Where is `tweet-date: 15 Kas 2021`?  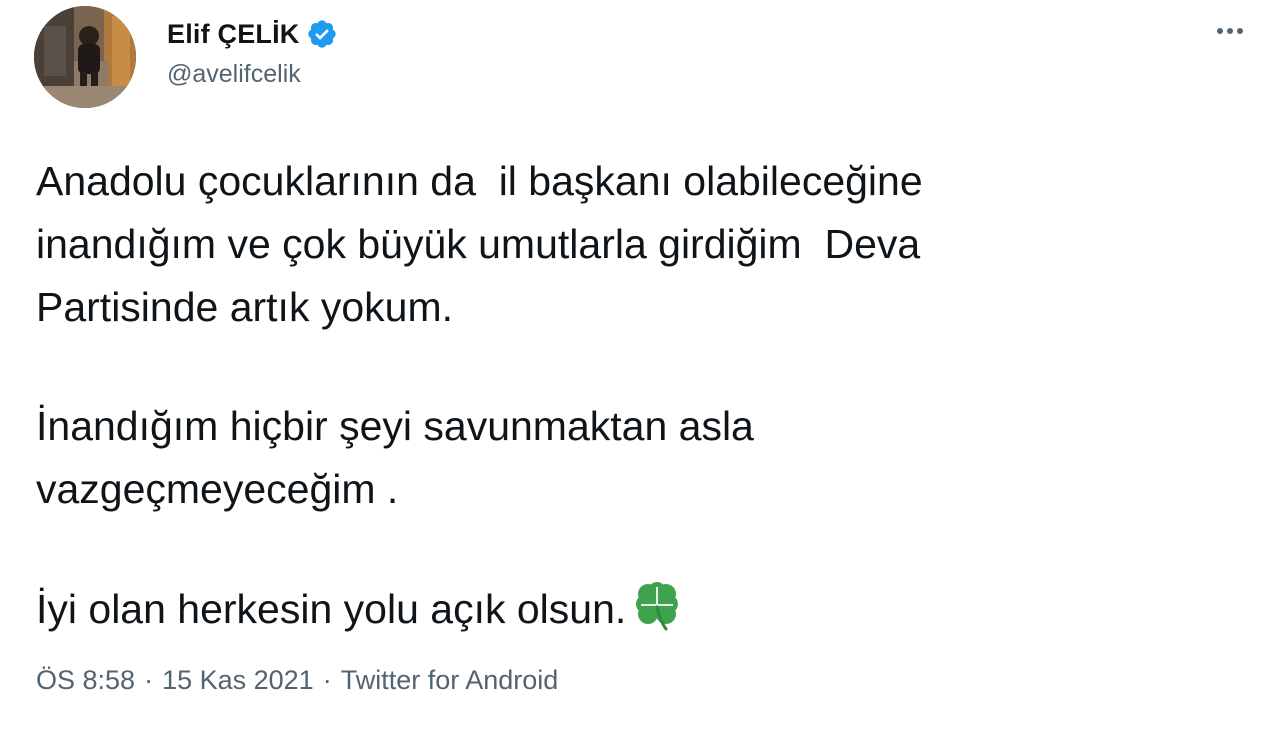 tweet-date: 15 Kas 2021 is located at coordinates (238, 680).